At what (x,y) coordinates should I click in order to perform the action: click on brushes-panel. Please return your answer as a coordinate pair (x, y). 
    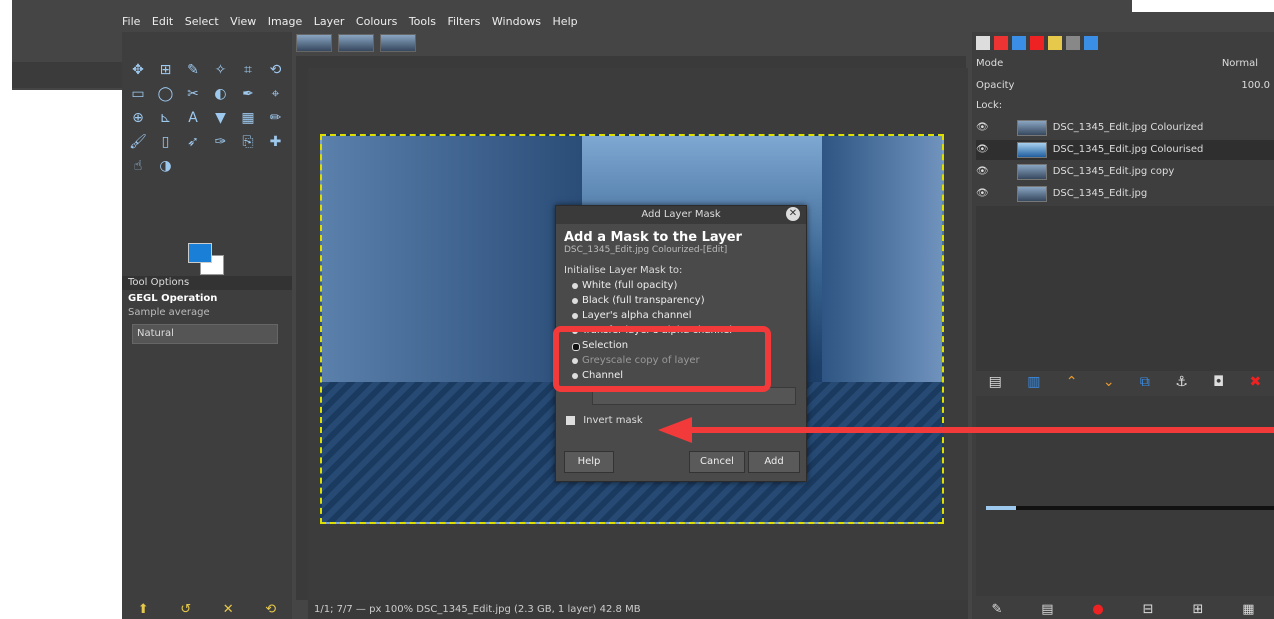
    Looking at the image, I should click on (1125, 496).